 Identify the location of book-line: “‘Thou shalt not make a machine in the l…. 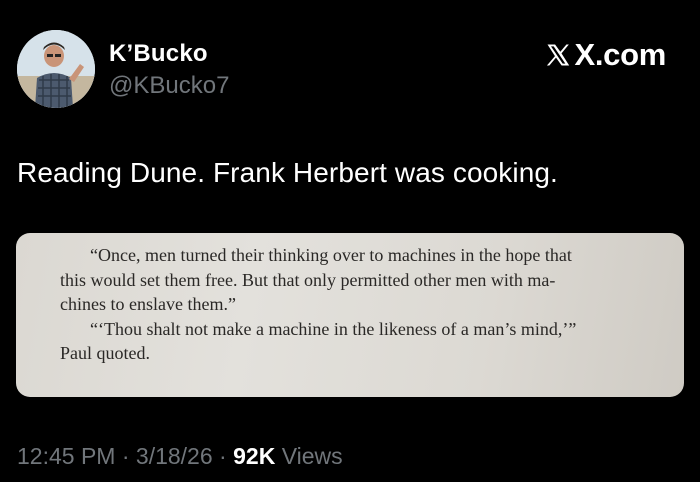
(333, 328).